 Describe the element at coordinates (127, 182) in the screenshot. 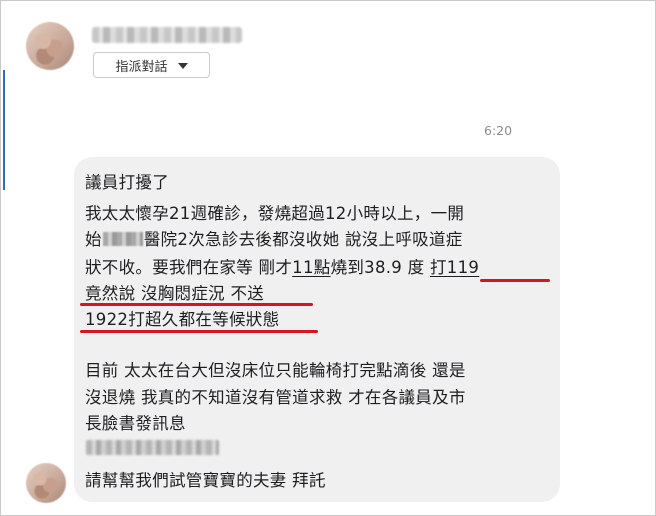

I see `message-line-1: 議員打擾了` at that location.